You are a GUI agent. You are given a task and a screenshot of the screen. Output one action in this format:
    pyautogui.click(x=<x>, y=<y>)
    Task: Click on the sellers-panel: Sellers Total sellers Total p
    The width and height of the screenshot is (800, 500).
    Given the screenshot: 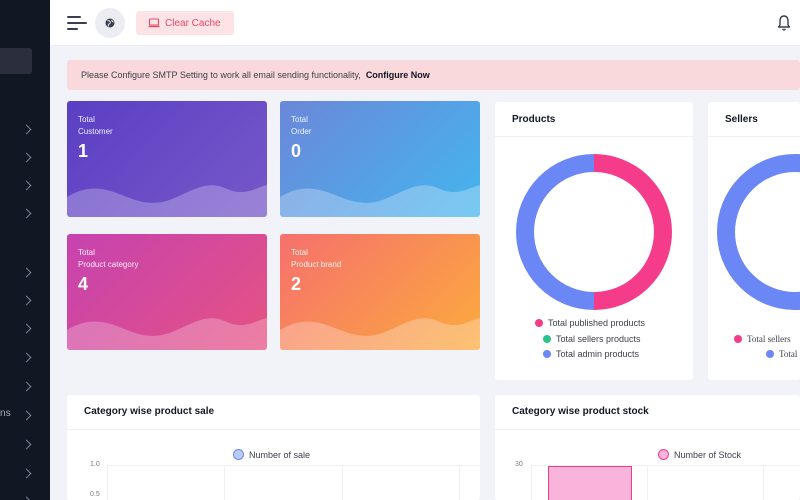 What is the action you would take?
    pyautogui.click(x=754, y=241)
    